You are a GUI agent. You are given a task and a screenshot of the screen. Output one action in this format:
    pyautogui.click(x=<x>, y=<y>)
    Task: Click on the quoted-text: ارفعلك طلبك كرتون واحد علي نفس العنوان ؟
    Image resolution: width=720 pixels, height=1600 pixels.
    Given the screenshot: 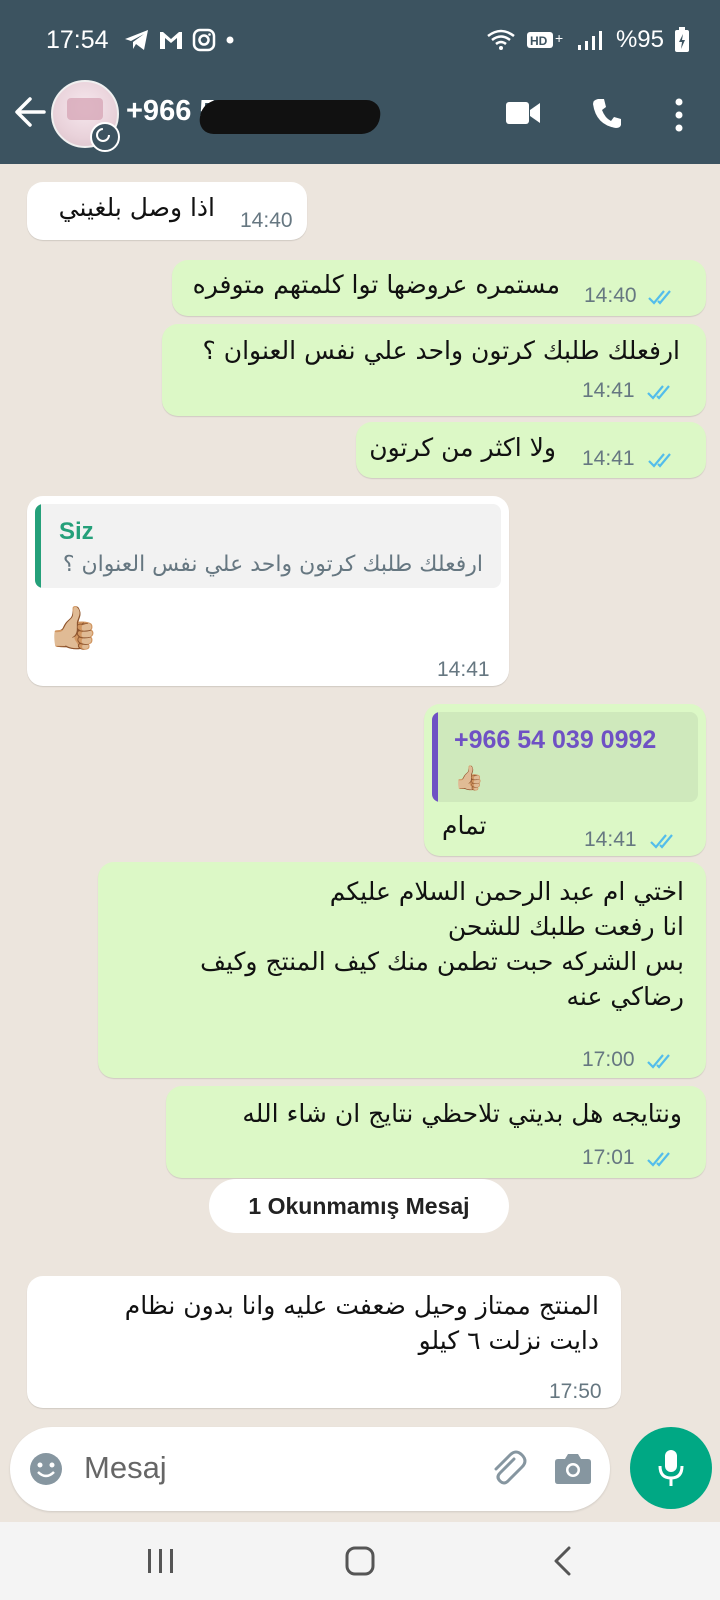 What is the action you would take?
    pyautogui.click(x=272, y=564)
    